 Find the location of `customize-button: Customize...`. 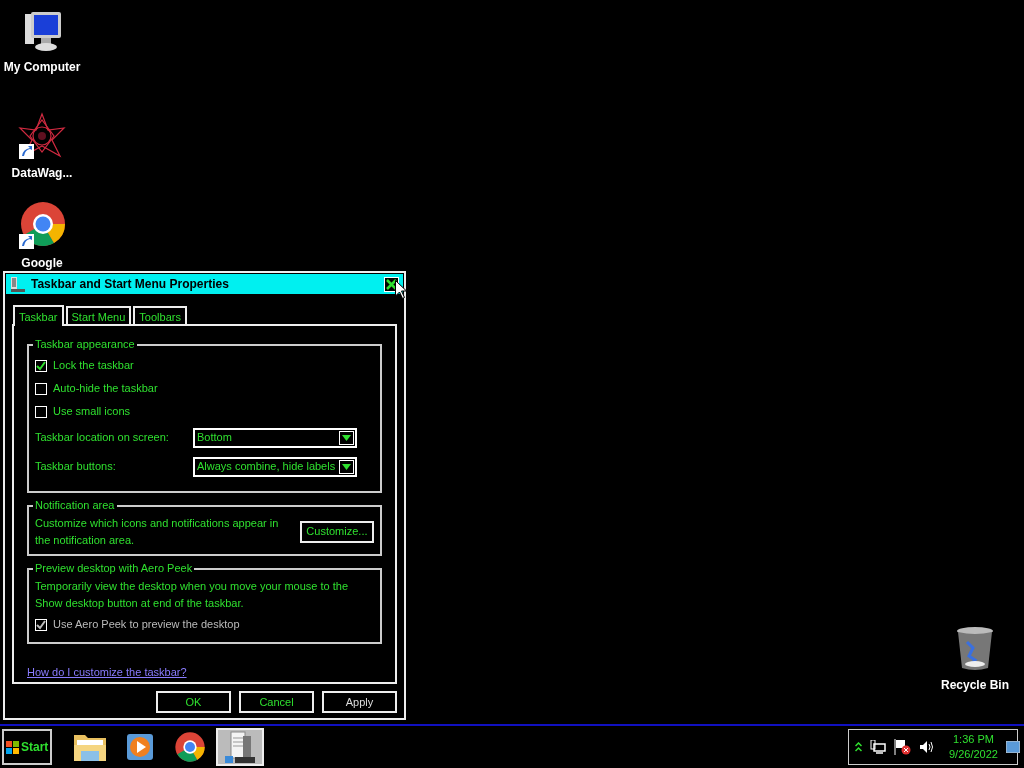

customize-button: Customize... is located at coordinates (336, 531).